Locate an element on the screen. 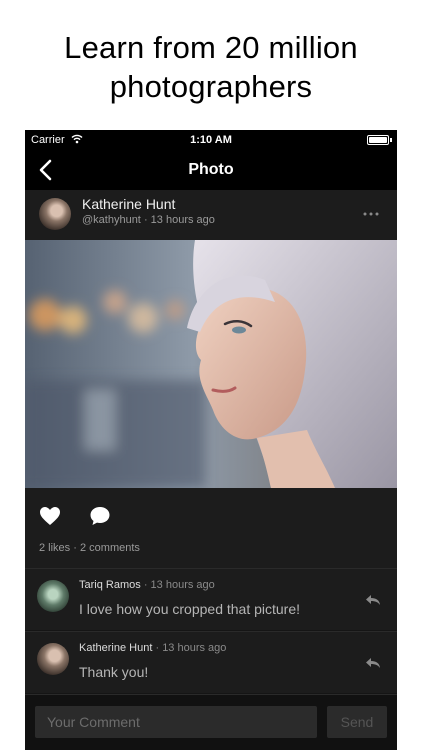  navigation-bar: Photo is located at coordinates (211, 170).